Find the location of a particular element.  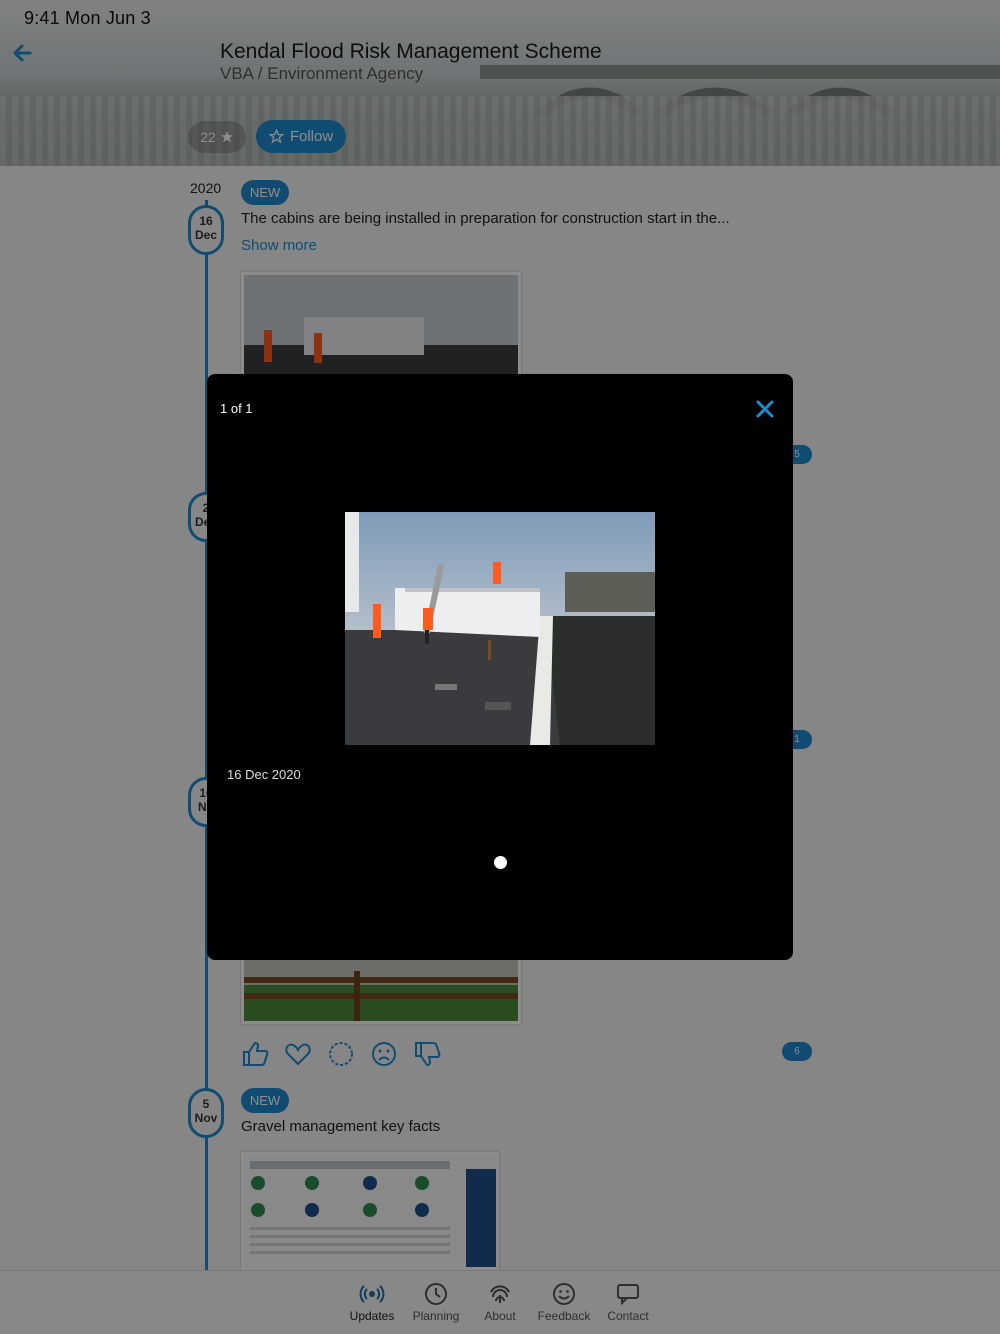

image-date: 16 Dec 2020 is located at coordinates (264, 774).